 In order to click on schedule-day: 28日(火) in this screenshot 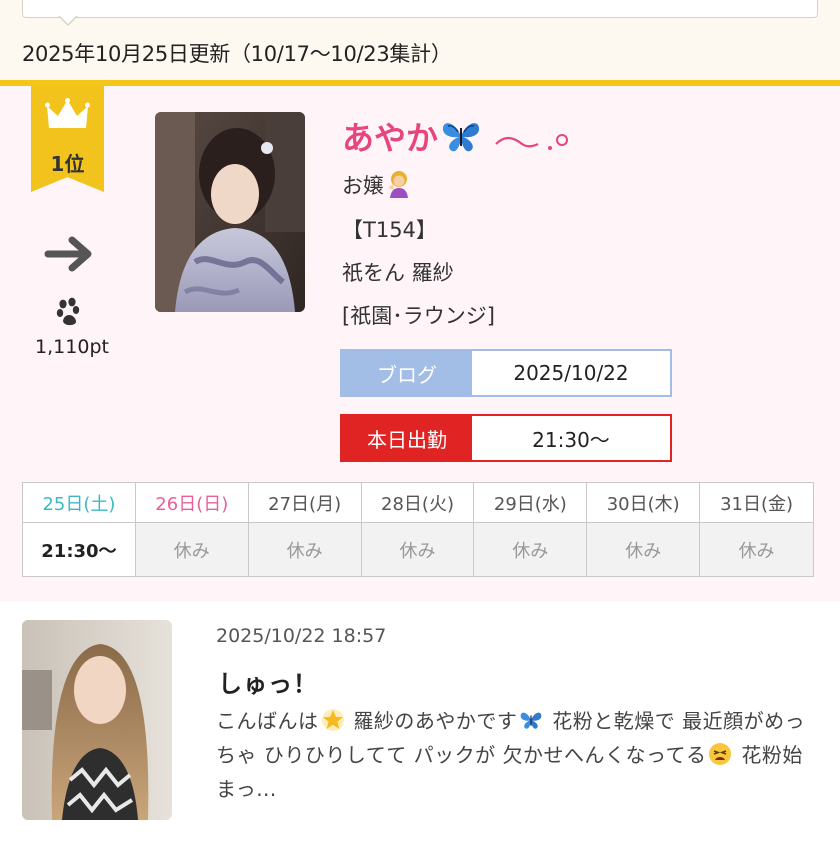, I will do `click(418, 503)`.